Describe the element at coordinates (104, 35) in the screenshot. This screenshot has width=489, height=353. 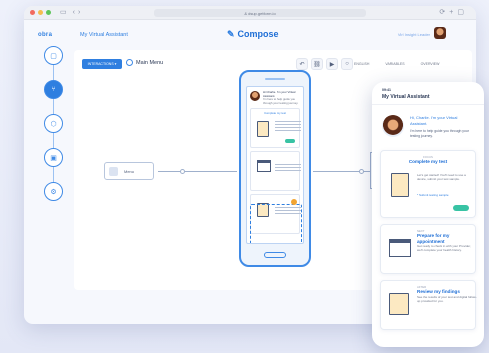
I see `assistant-title: My Virtual Assistant` at that location.